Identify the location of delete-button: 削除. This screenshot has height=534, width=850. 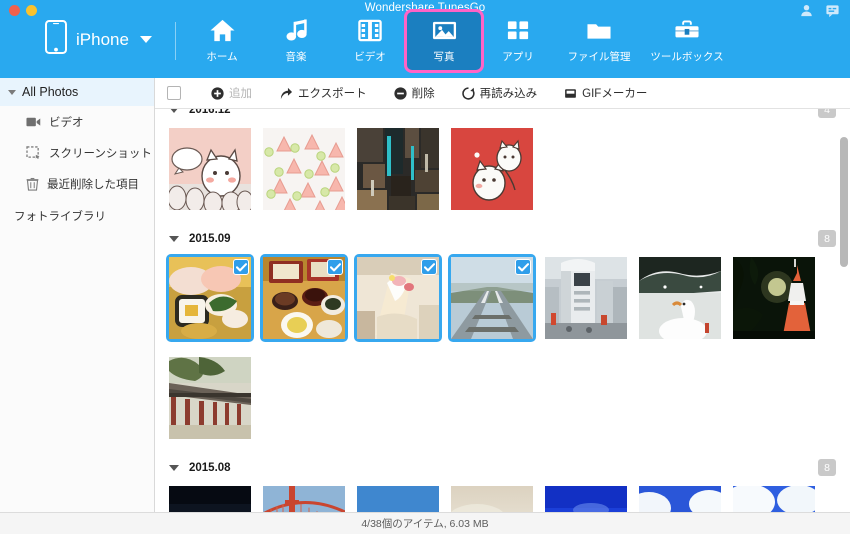
(414, 93).